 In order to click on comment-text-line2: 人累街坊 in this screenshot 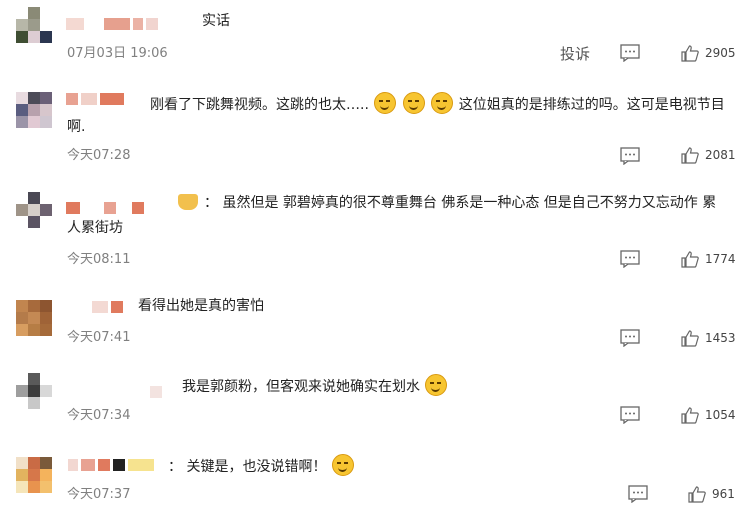, I will do `click(95, 228)`.